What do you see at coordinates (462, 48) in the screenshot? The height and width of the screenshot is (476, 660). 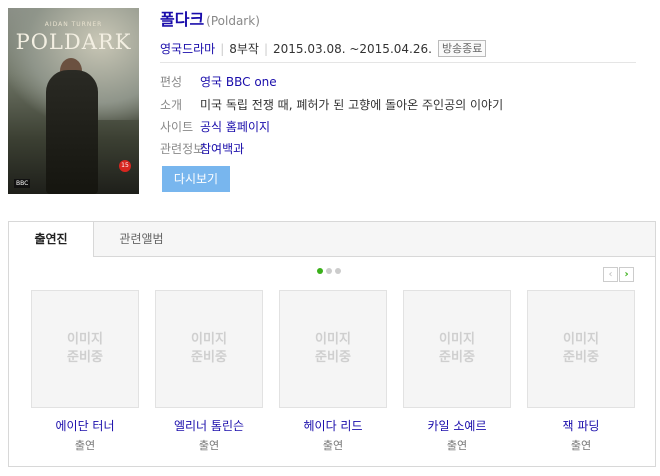 I see `status-badge: 방송종료` at bounding box center [462, 48].